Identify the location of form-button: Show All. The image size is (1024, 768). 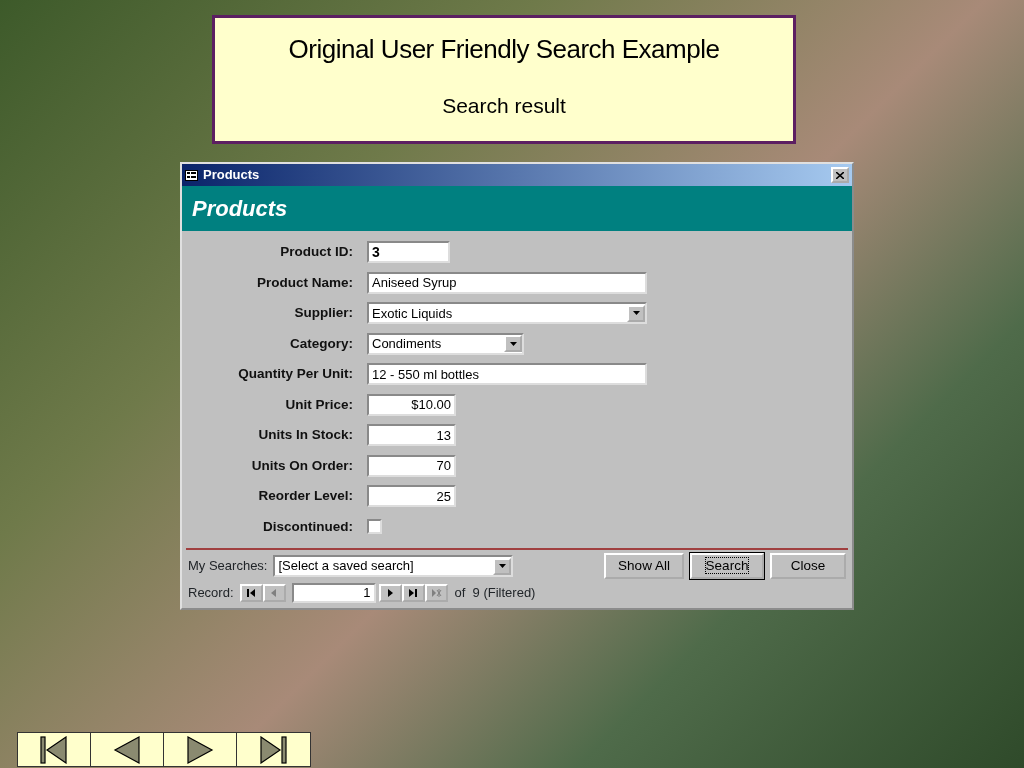
(644, 566).